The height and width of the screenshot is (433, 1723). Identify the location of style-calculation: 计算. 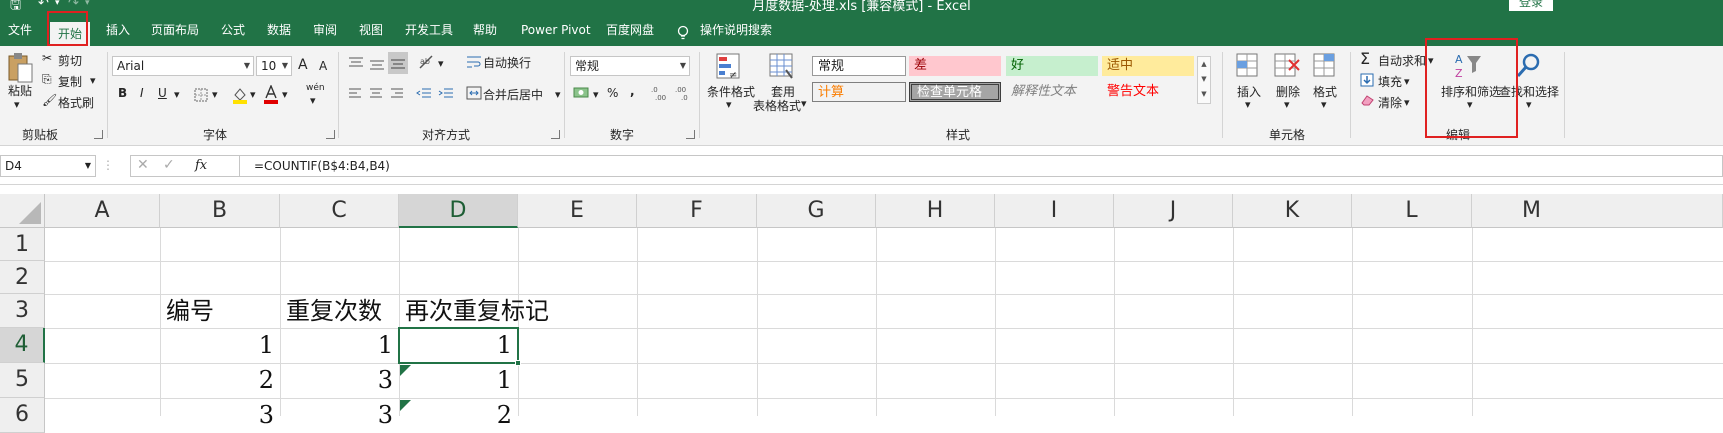
(859, 92).